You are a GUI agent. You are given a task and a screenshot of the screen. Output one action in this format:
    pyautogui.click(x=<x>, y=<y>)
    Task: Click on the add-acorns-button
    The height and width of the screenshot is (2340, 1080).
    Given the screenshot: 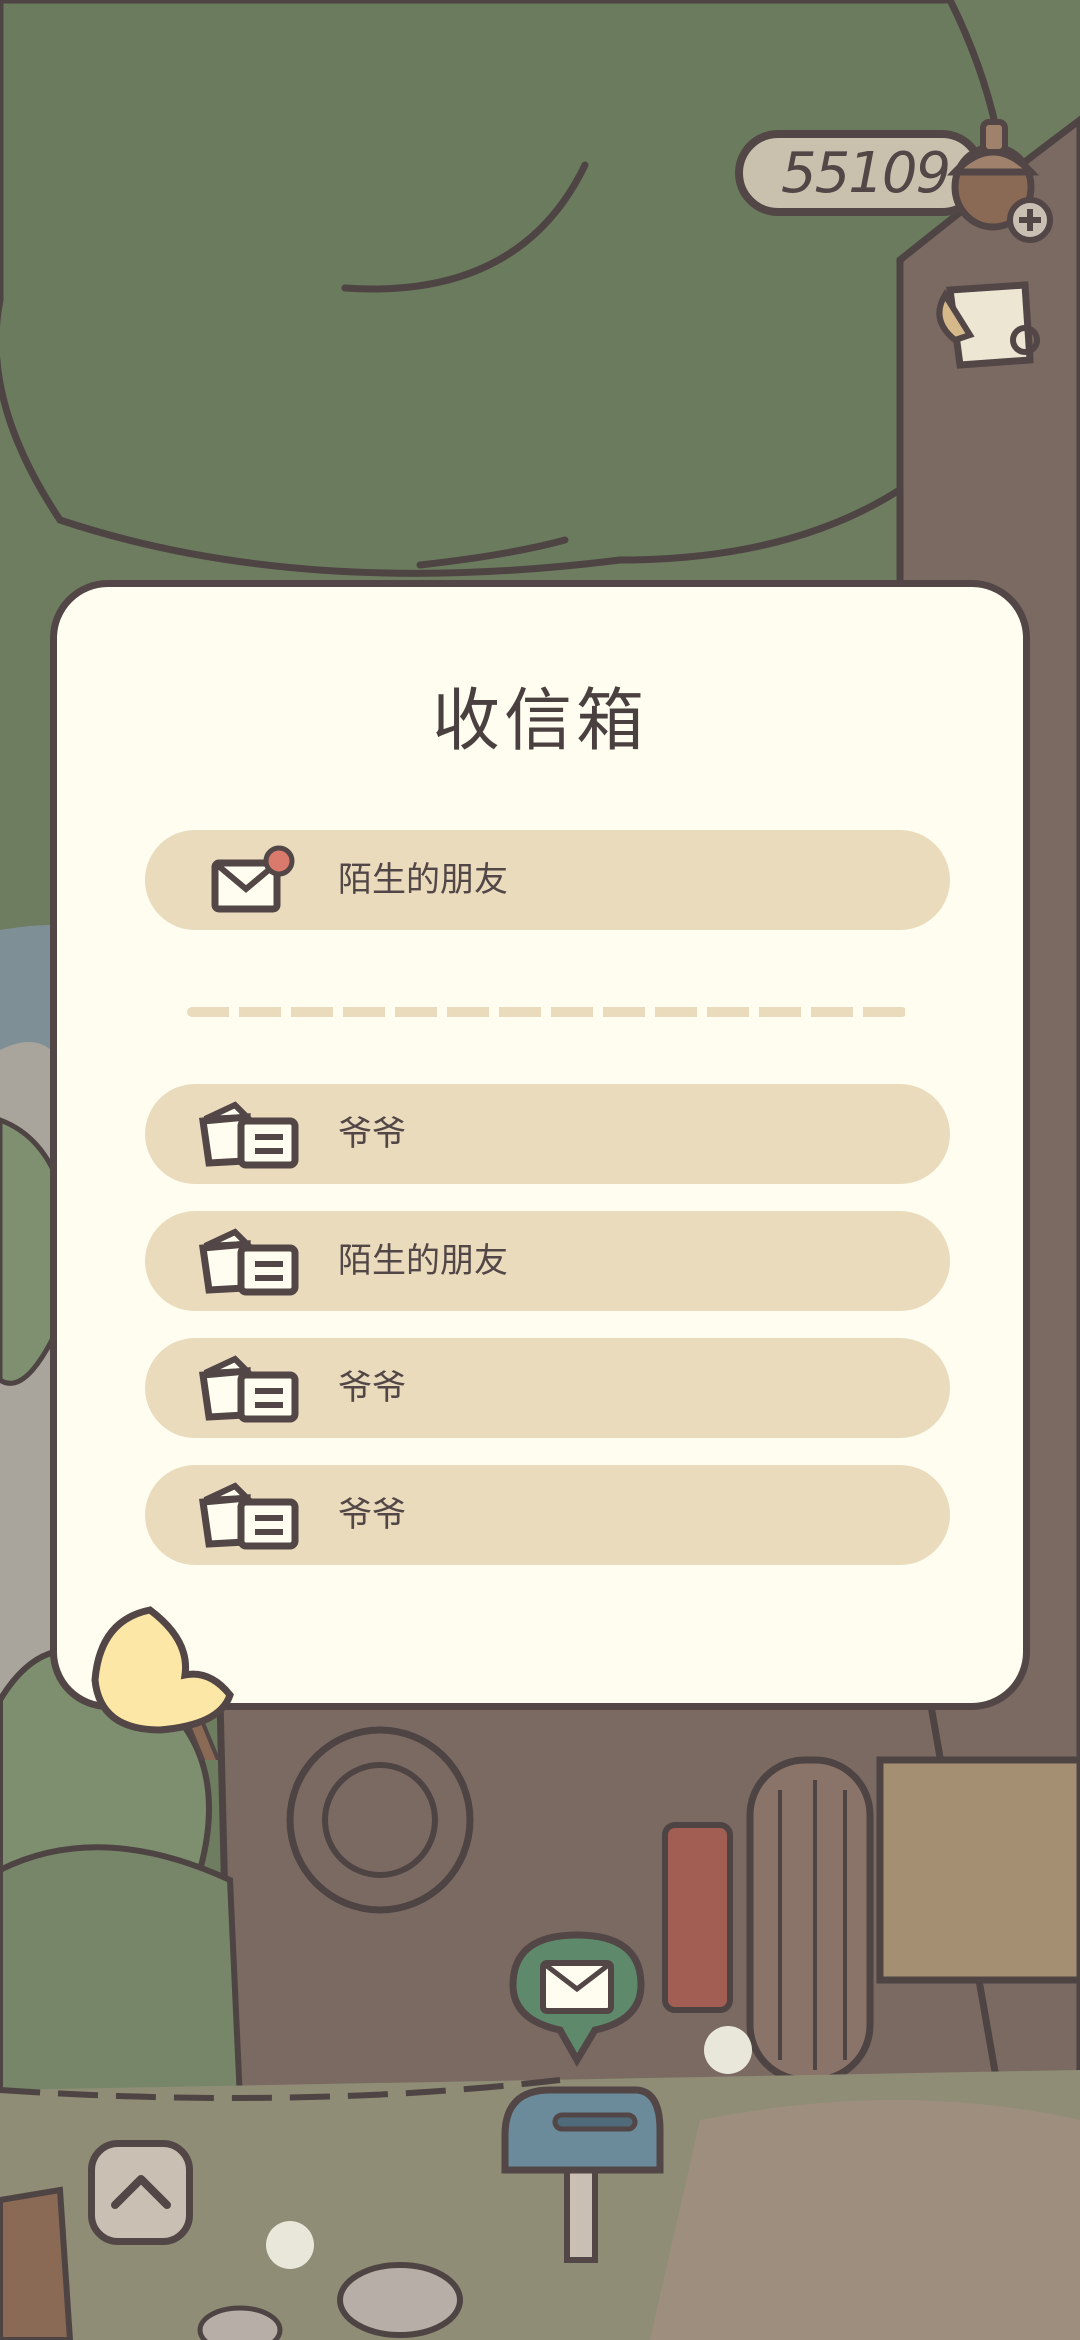 What is the action you would take?
    pyautogui.click(x=1030, y=220)
    